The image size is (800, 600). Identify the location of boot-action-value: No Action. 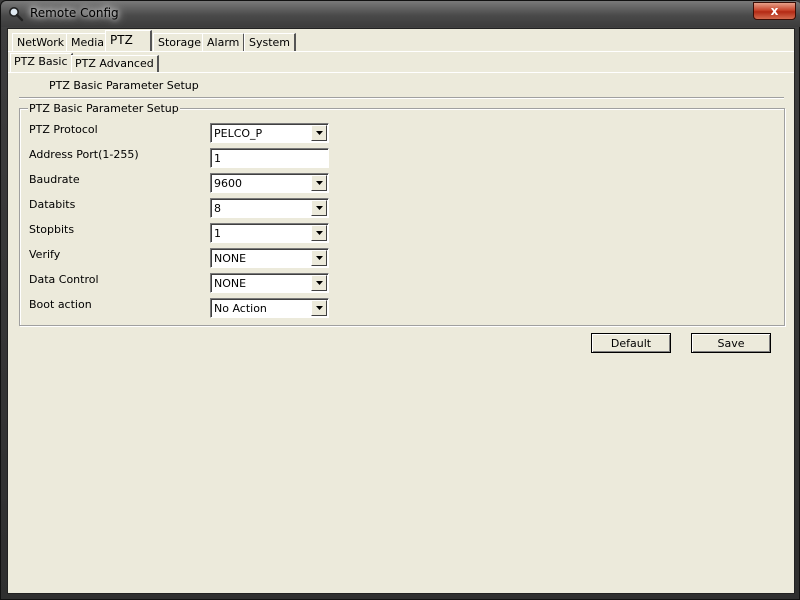
(240, 308).